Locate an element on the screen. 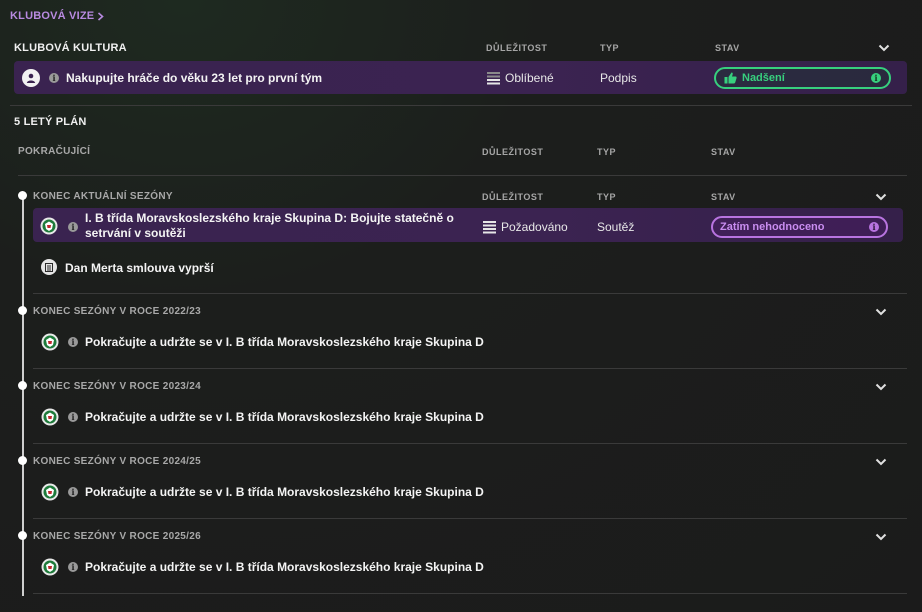 Image resolution: width=922 pixels, height=612 pixels. breadcrumb-label: KLUBOVÁ VIZE is located at coordinates (52, 16).